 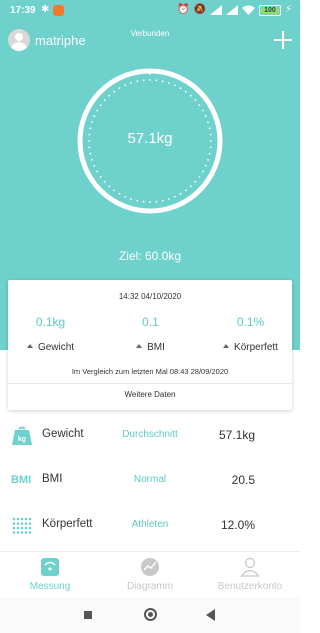 I want to click on mute-icon: 🔕, so click(x=199, y=9).